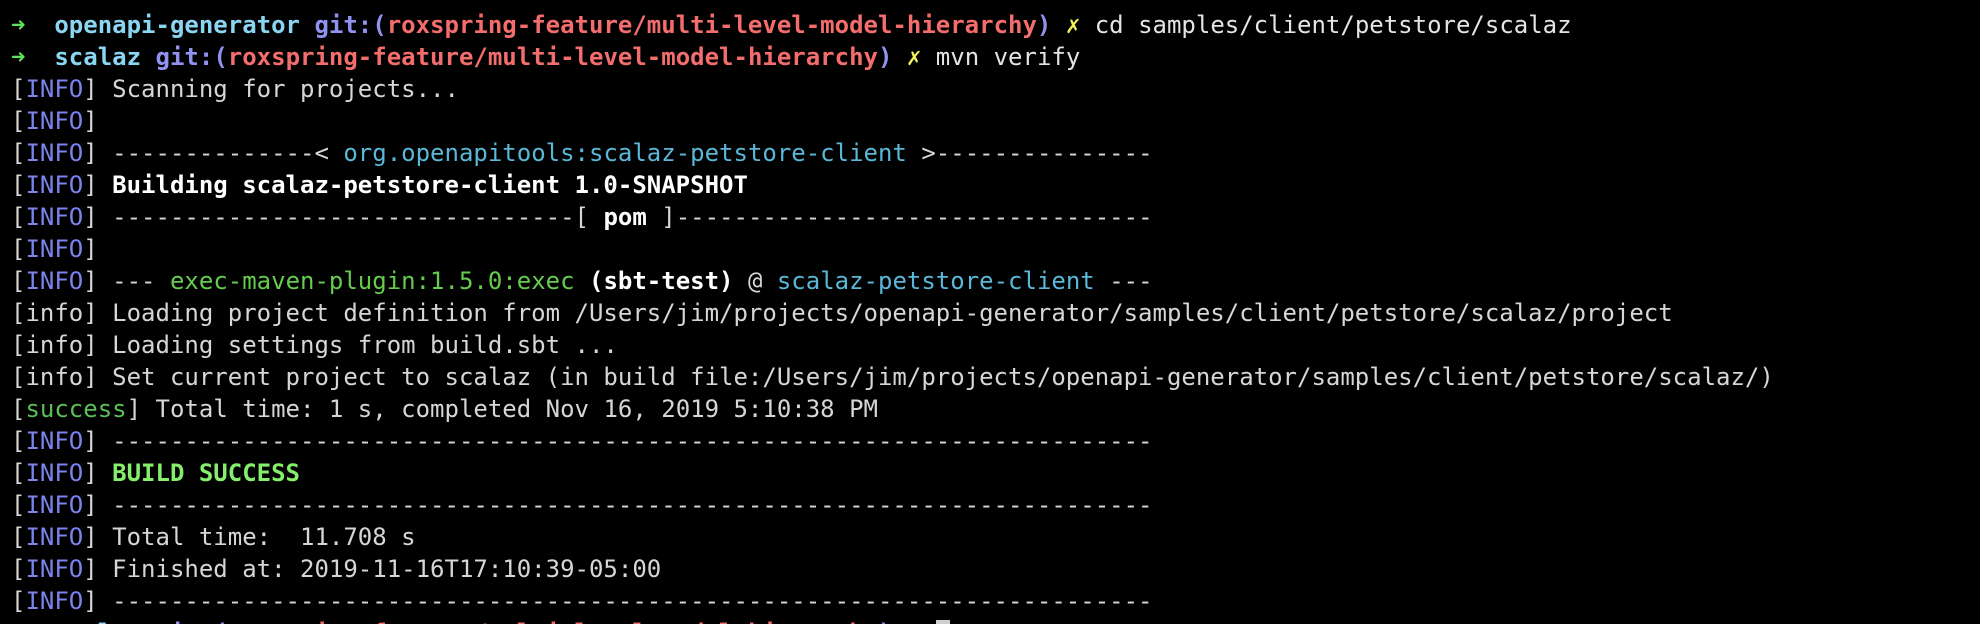  Describe the element at coordinates (625, 153) in the screenshot. I see `artifact-id: org.openapitools:scalaz-petstore-client` at that location.